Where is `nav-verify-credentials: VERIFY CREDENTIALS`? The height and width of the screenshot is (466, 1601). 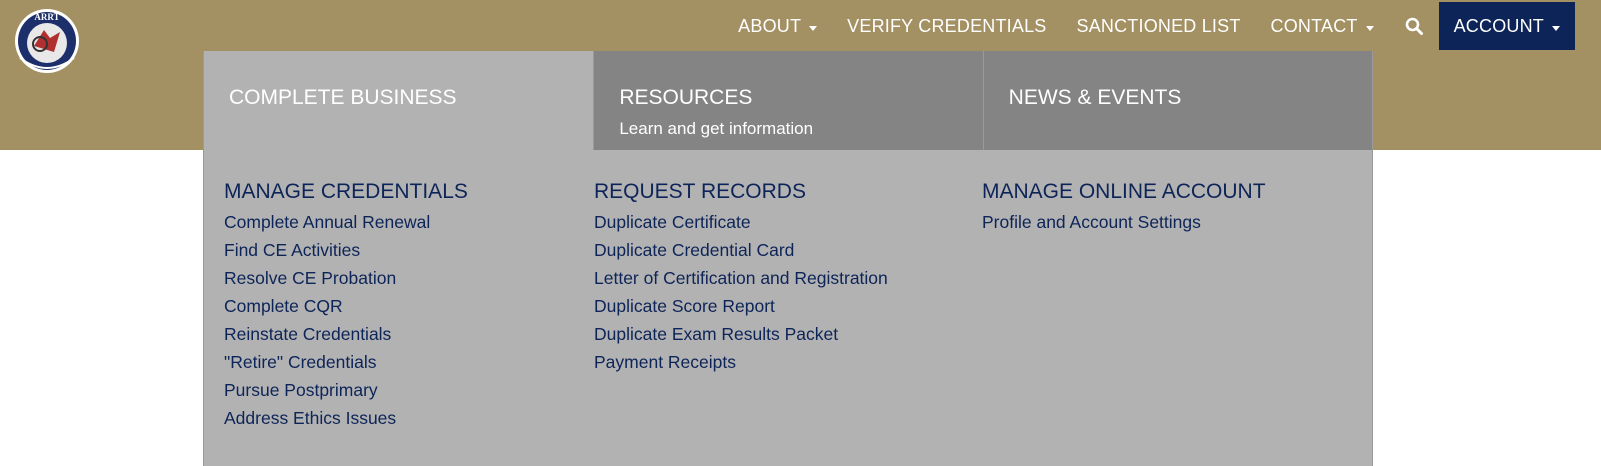 nav-verify-credentials: VERIFY CREDENTIALS is located at coordinates (946, 26).